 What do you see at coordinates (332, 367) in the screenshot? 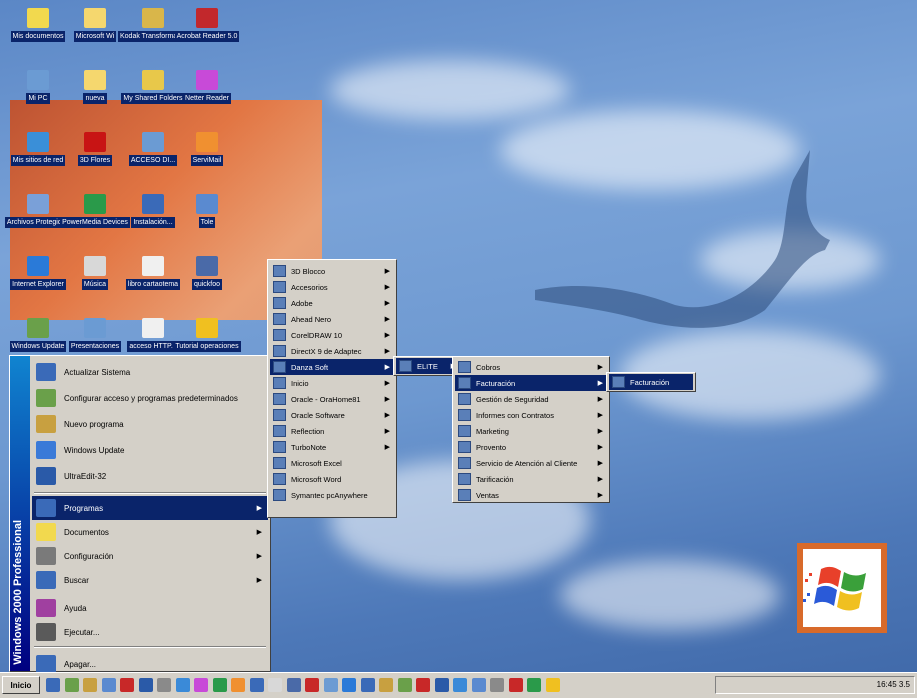
I see `menu-item: Danza Soft ▶` at bounding box center [332, 367].